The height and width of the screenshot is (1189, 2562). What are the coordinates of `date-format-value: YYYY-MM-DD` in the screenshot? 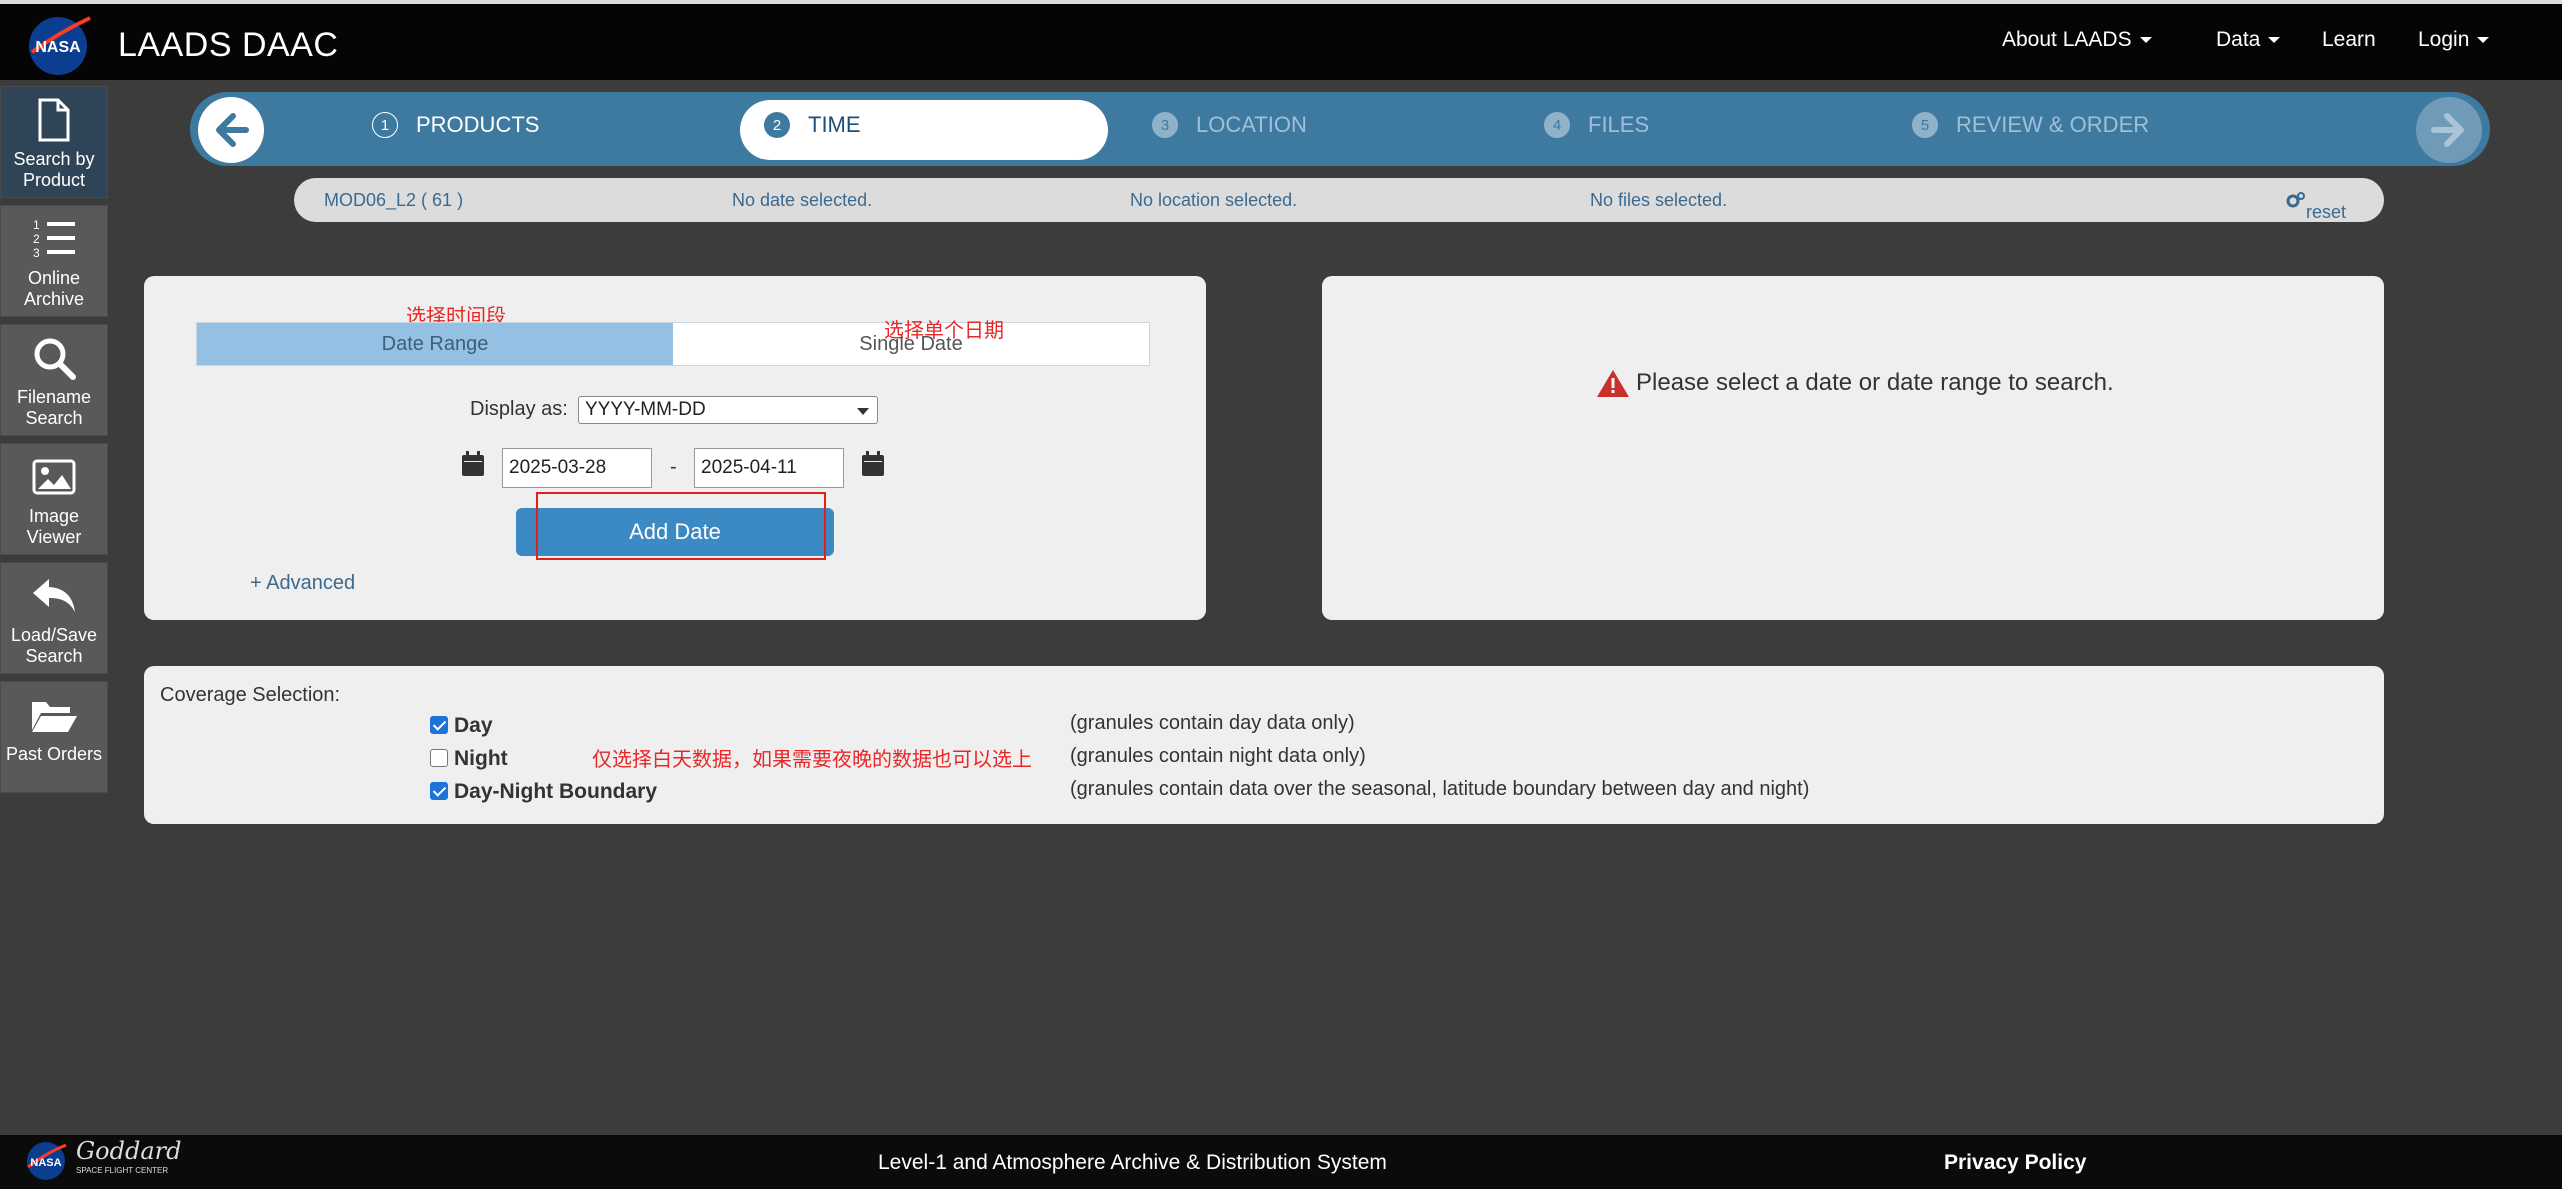 It's located at (645, 409).